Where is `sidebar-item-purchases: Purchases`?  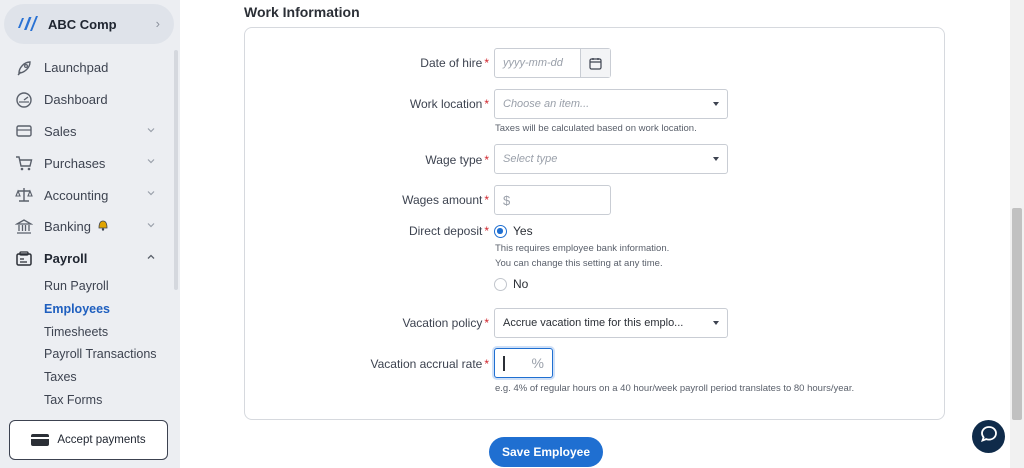 sidebar-item-purchases: Purchases is located at coordinates (86, 163).